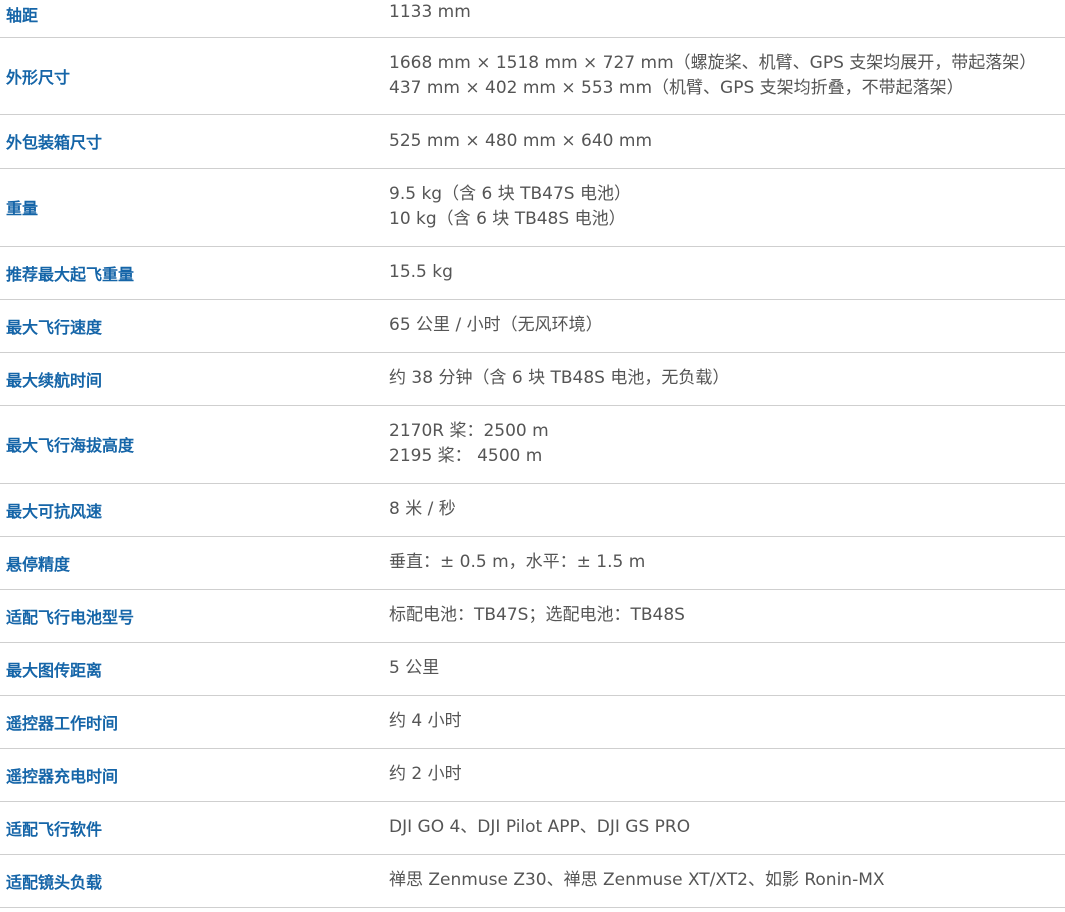 The width and height of the screenshot is (1065, 912). I want to click on spec-row-max-speed: 最大飞行速度 65 公里 / 小时（无风环境）, so click(532, 325).